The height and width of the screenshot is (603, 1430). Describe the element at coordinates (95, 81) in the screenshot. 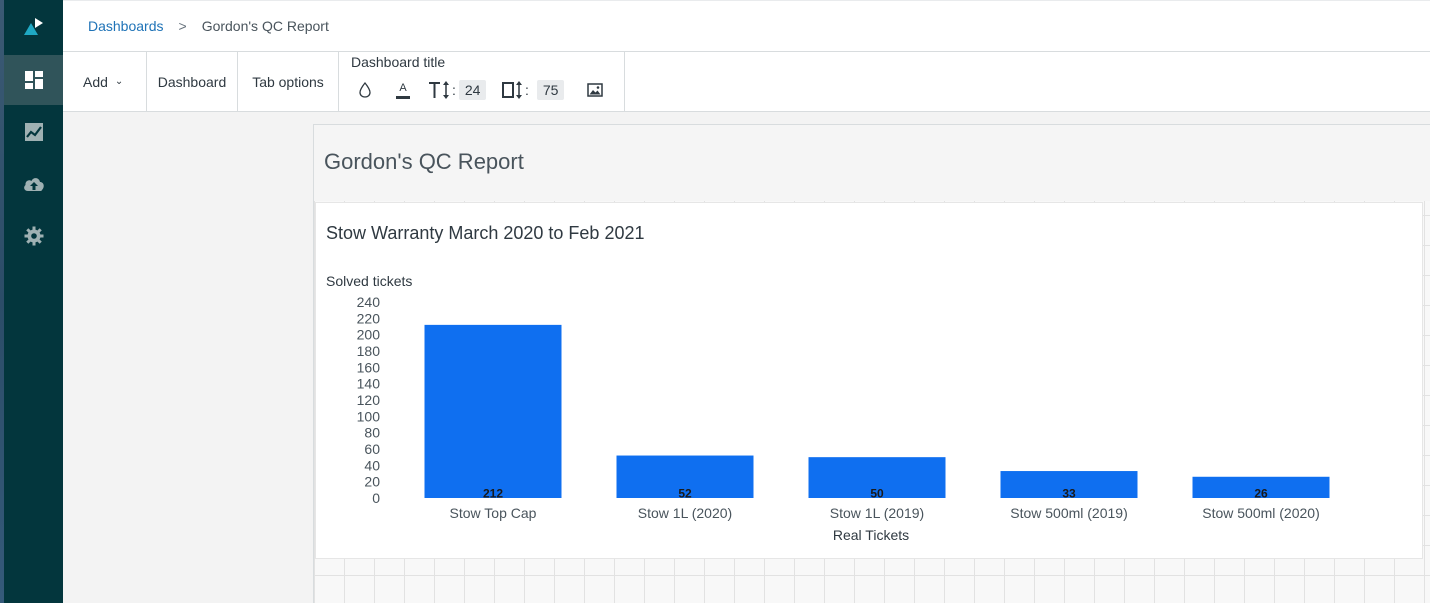

I see `add-button-label: Add` at that location.